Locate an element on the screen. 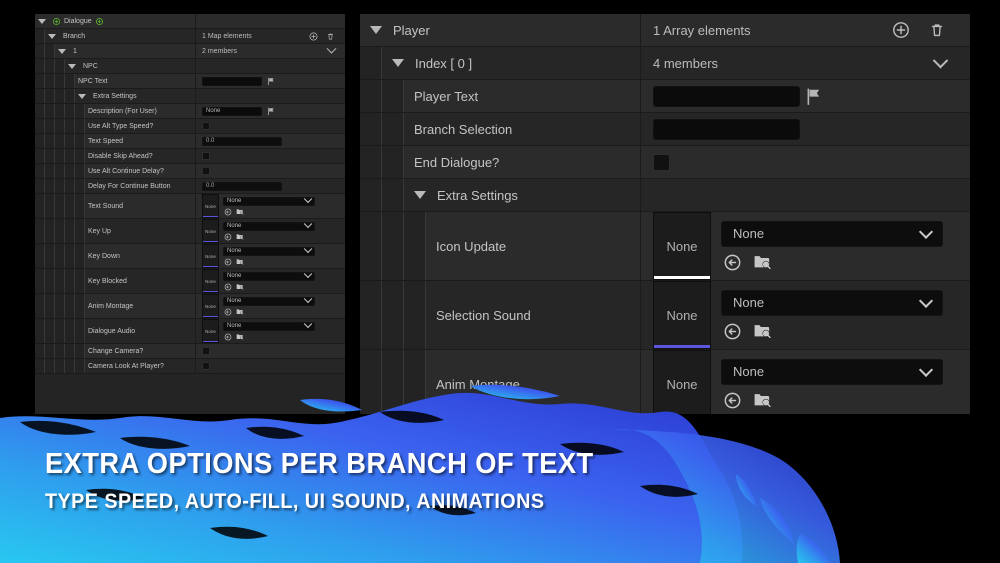 This screenshot has width=1000, height=563. row-name-cell: Player Text is located at coordinates (522, 96).